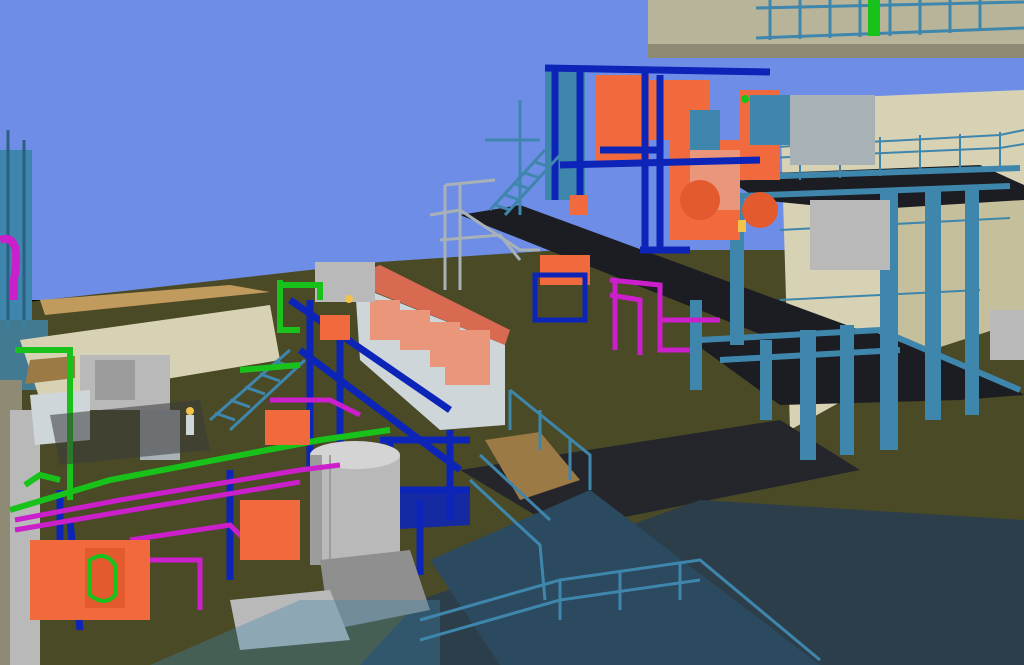  Describe the element at coordinates (742, 226) in the screenshot. I see `yellow-marker` at that location.